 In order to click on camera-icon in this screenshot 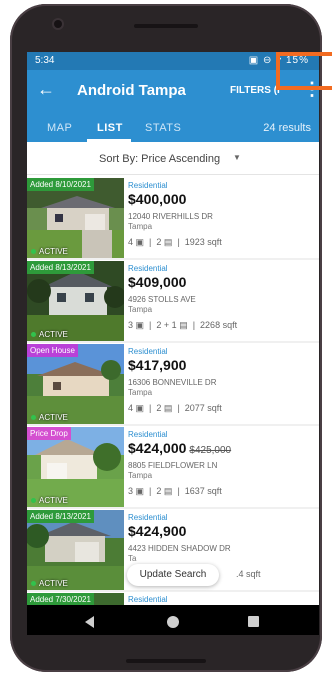, I will do `click(58, 24)`.